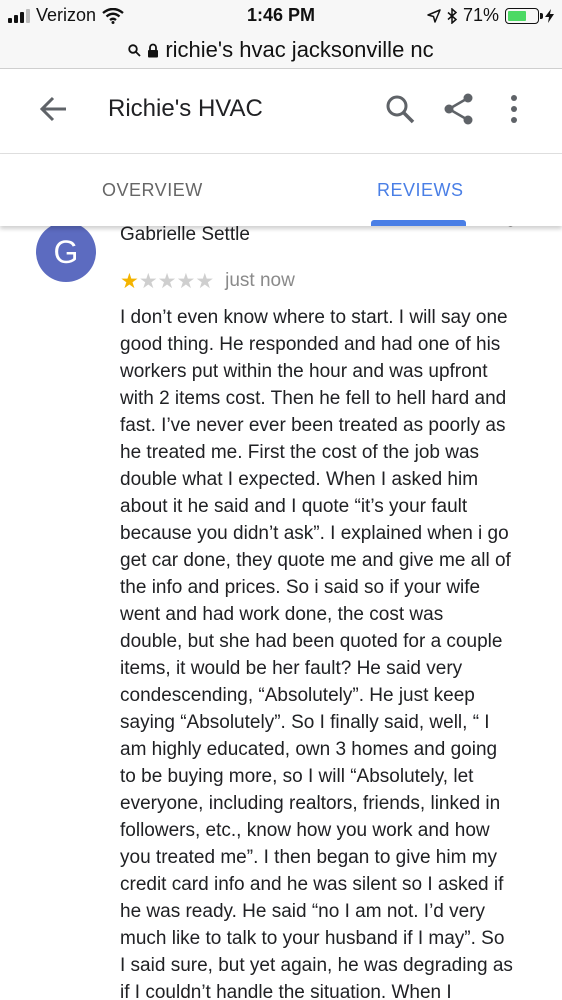 Image resolution: width=562 pixels, height=1000 pixels. What do you see at coordinates (299, 479) in the screenshot?
I see `review-text-line: double what I expected. When I asked him` at bounding box center [299, 479].